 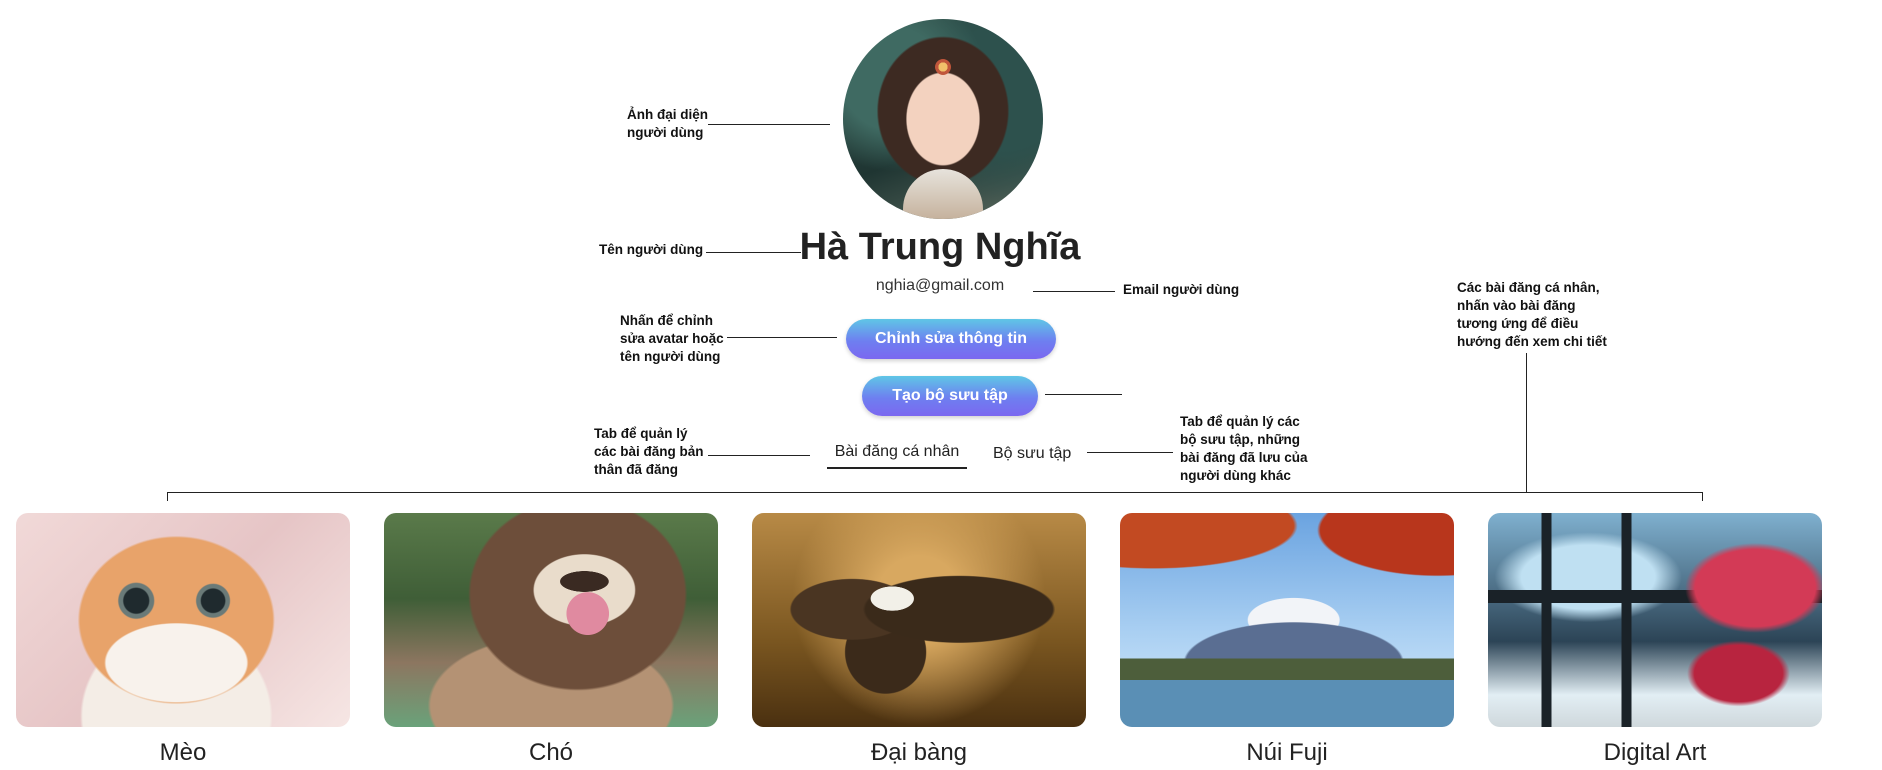 What do you see at coordinates (943, 194) in the screenshot?
I see `avatar-dress` at bounding box center [943, 194].